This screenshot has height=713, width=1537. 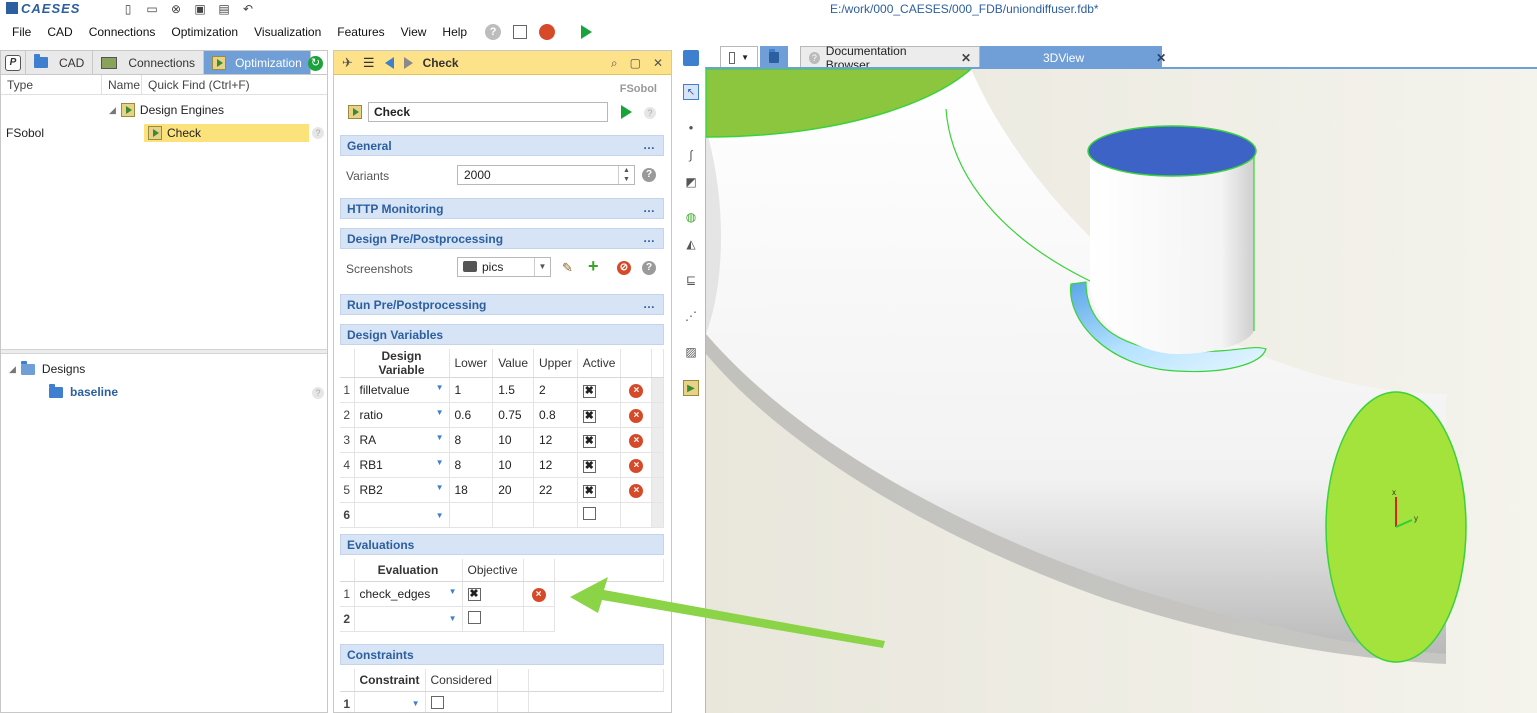 What do you see at coordinates (966, 58) in the screenshot?
I see `close-tab-icon: ✕` at bounding box center [966, 58].